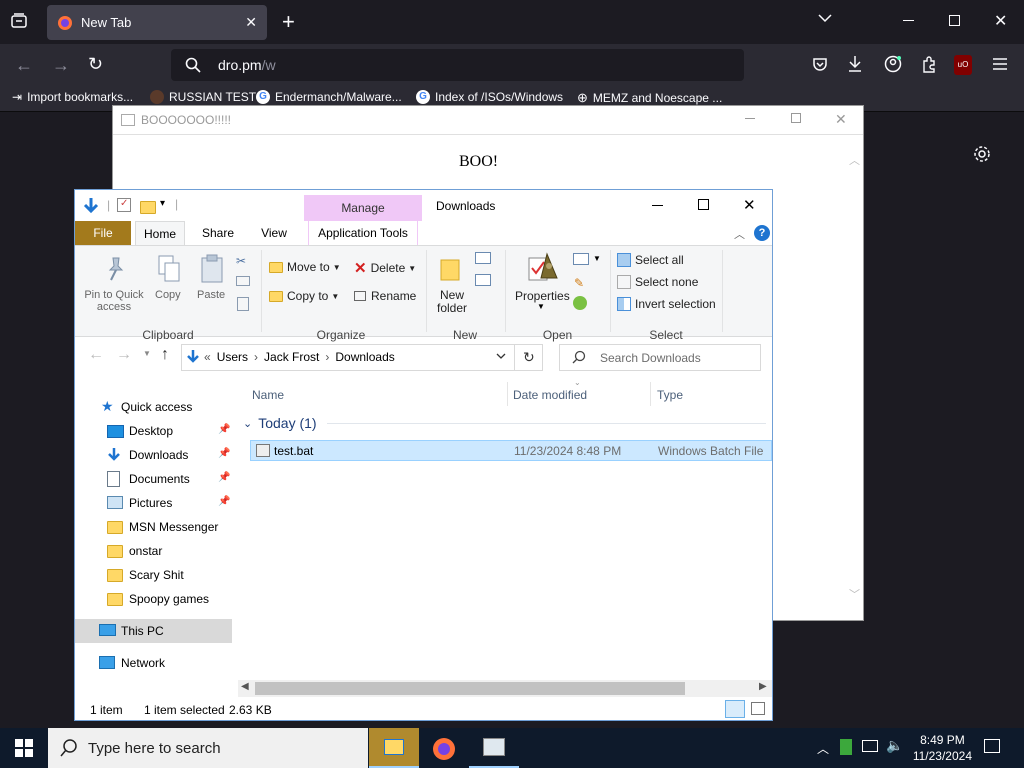 Image resolution: width=1024 pixels, height=768 pixels. I want to click on clock: 8:49 PM 11/23/2024, so click(942, 748).